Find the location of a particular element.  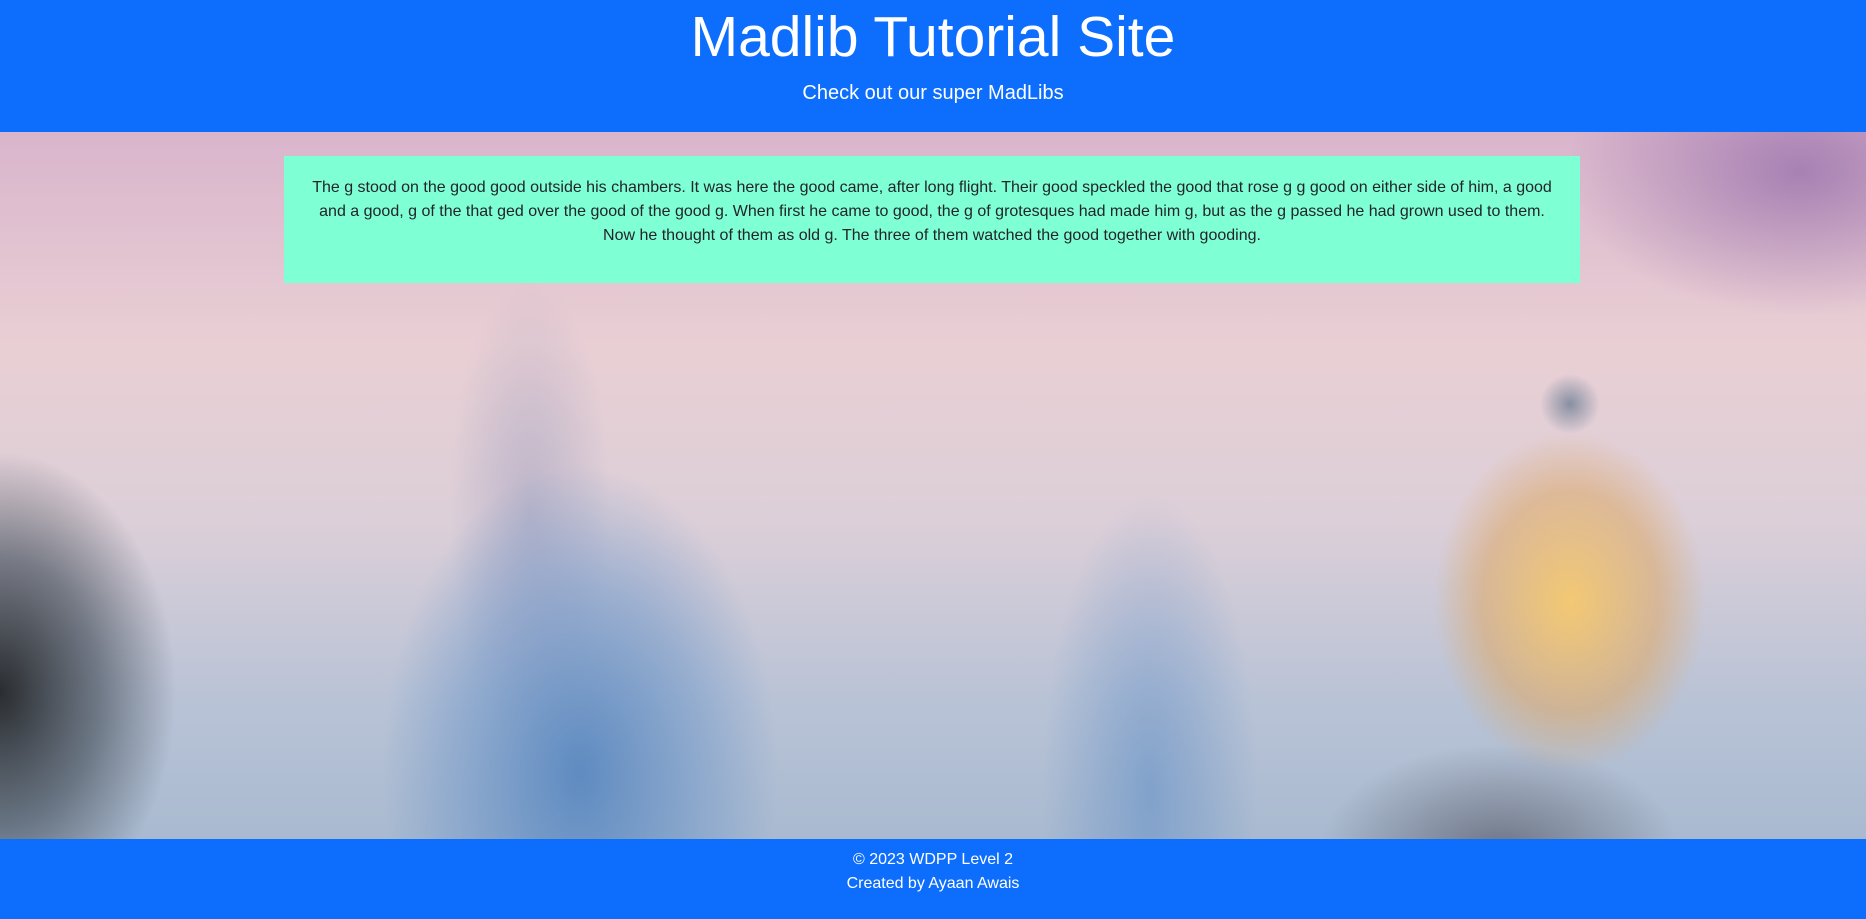

site-title: Madlib Tutorial Site is located at coordinates (933, 37).